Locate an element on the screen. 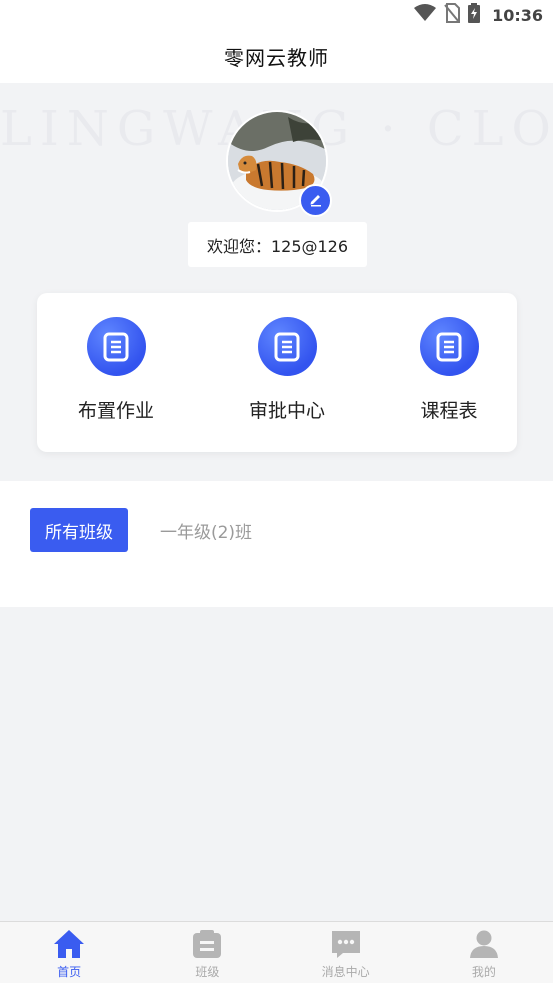  message-icon is located at coordinates (346, 944).